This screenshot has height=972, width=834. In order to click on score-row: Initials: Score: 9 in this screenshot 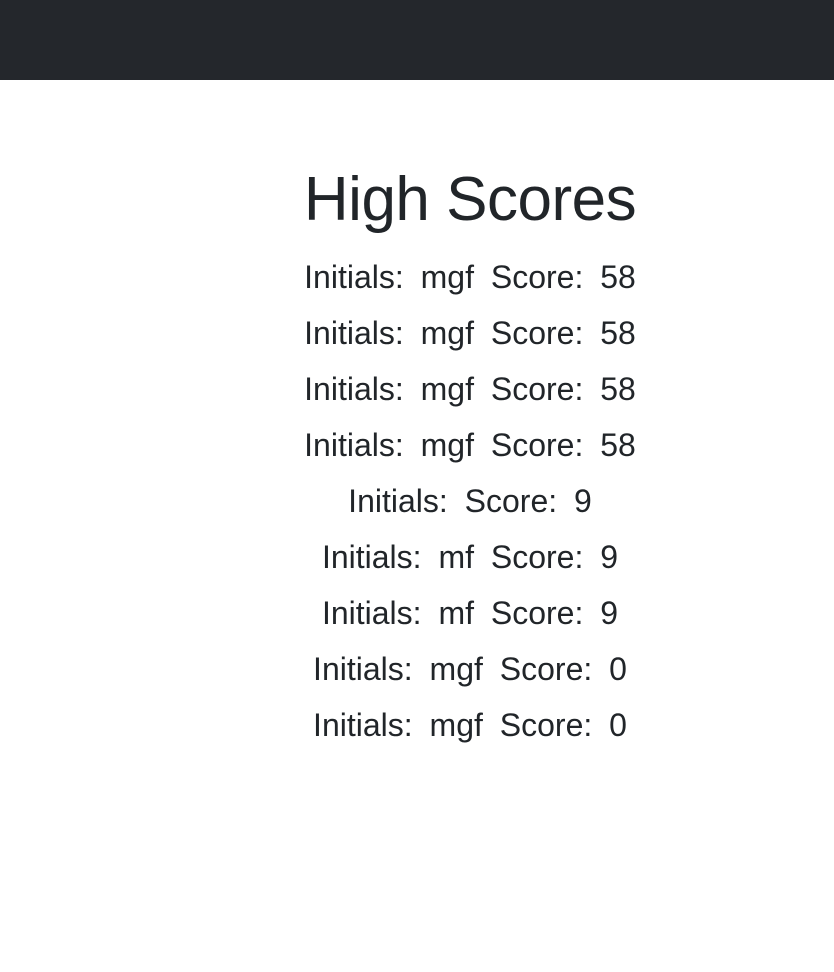, I will do `click(417, 504)`.